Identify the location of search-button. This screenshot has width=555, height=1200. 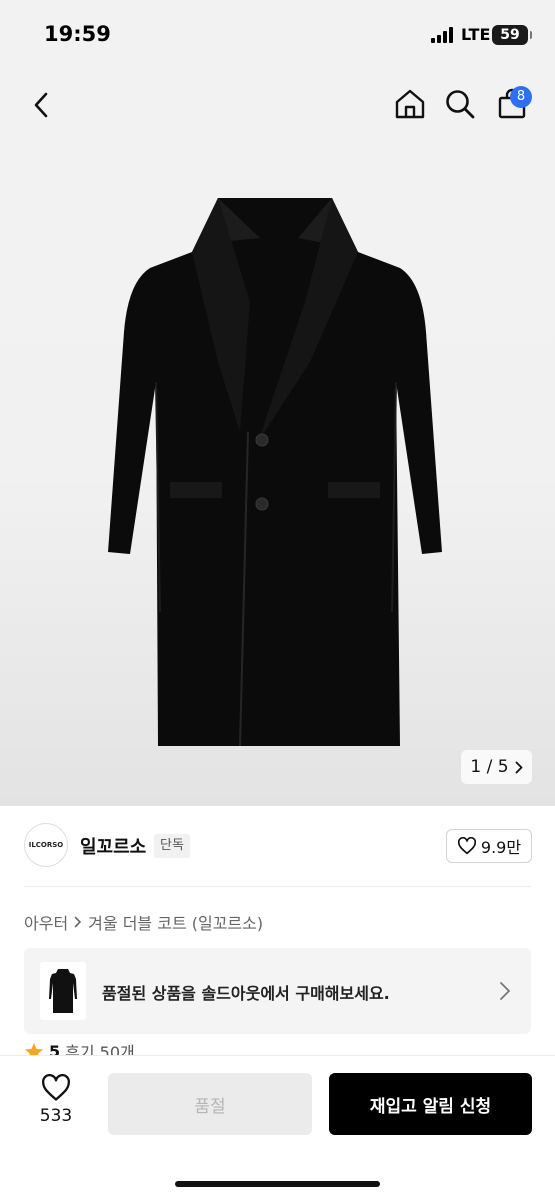
(460, 104).